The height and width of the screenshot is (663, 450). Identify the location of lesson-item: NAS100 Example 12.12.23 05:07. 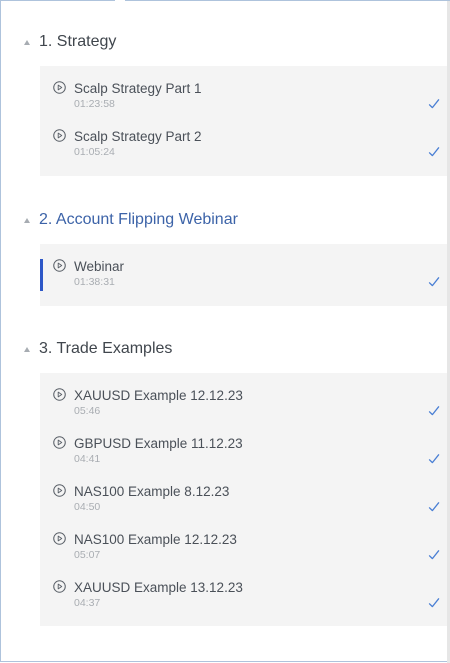
(243, 541).